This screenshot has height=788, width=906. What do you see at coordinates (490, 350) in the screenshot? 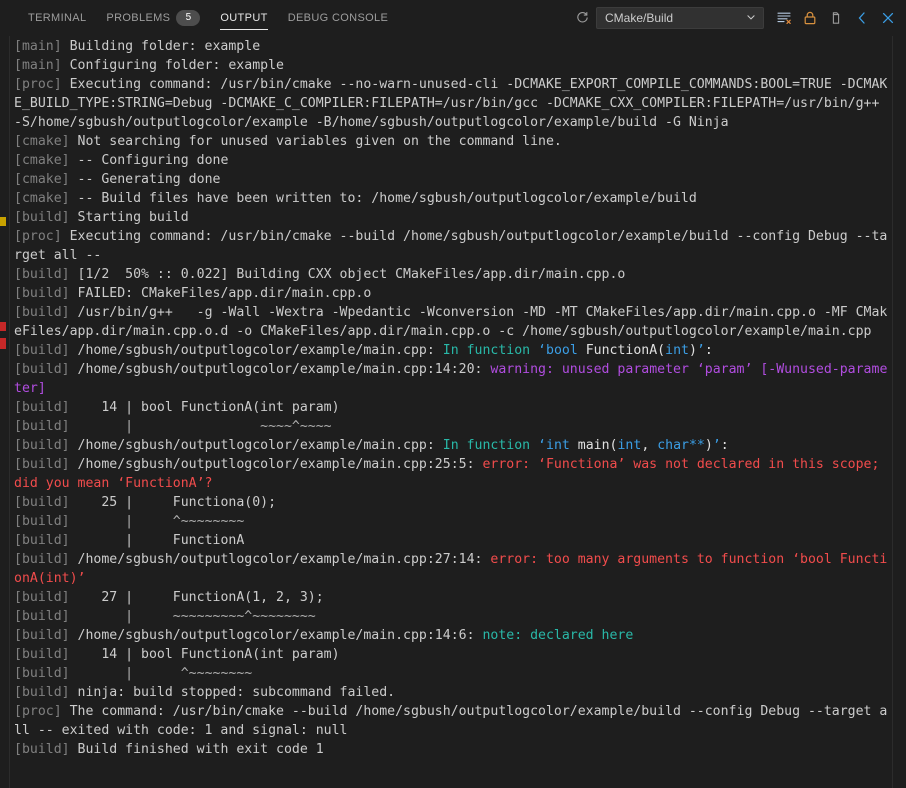
I see `log-segment: In function` at bounding box center [490, 350].